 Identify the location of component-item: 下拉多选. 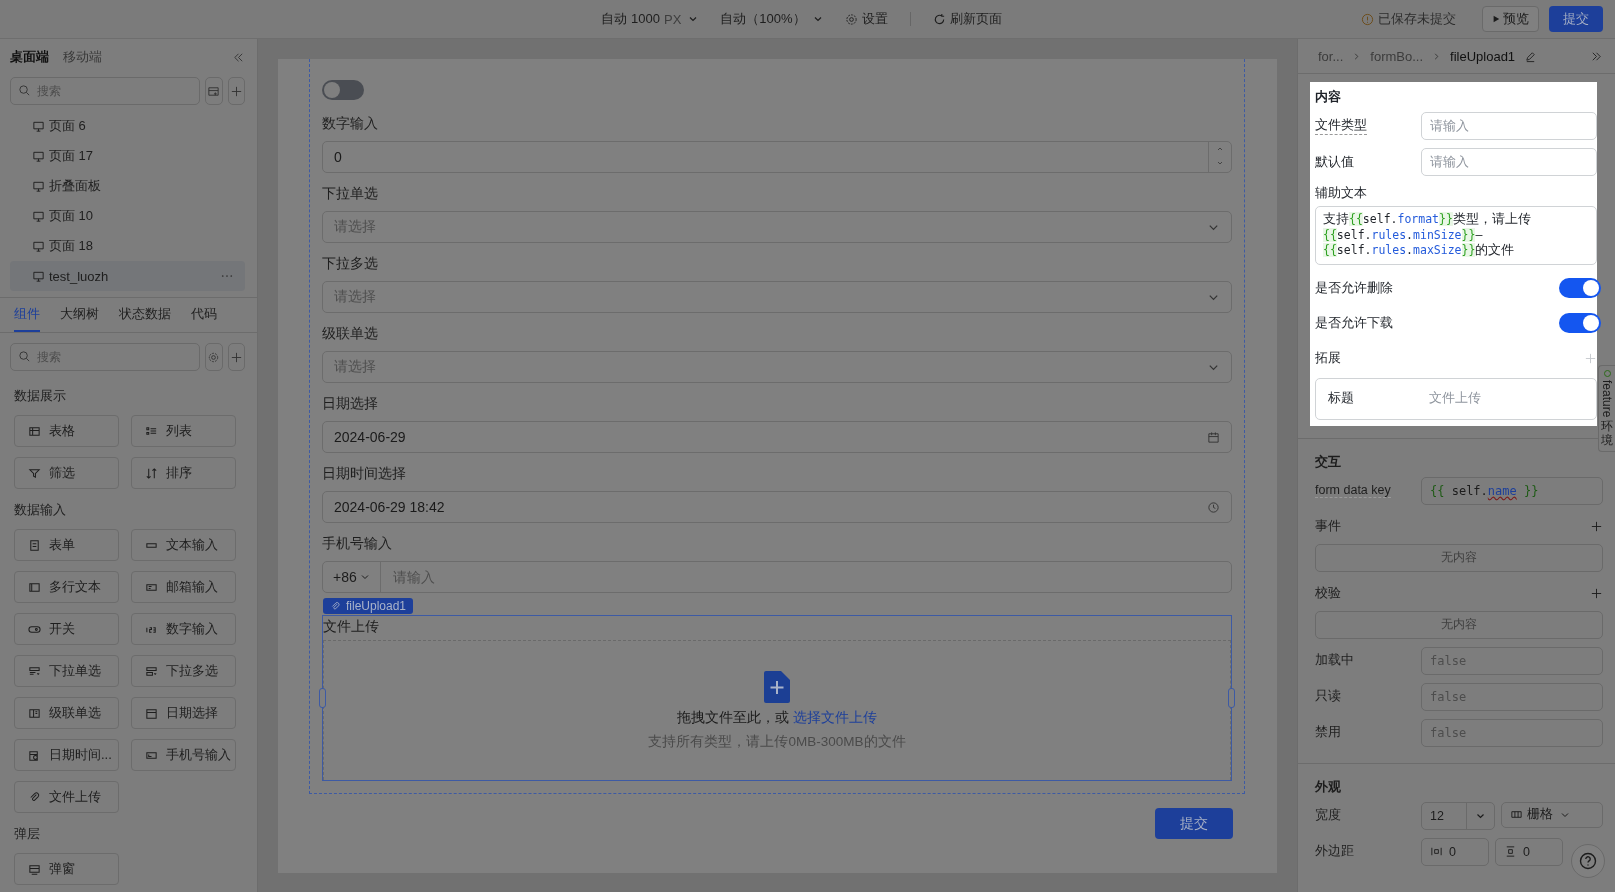
(183, 671).